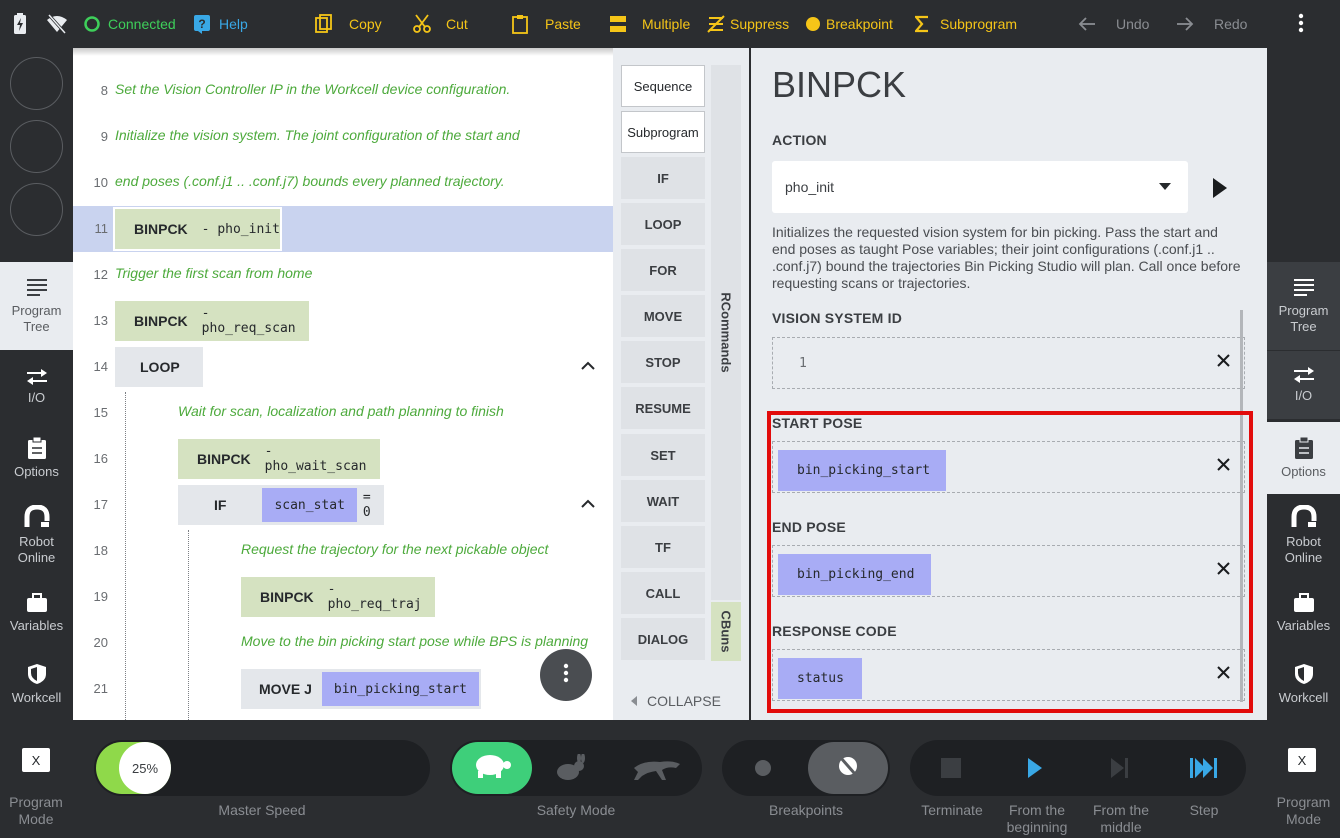  I want to click on program-line: 19 BINPCK - pho_req_traj, so click(343, 597).